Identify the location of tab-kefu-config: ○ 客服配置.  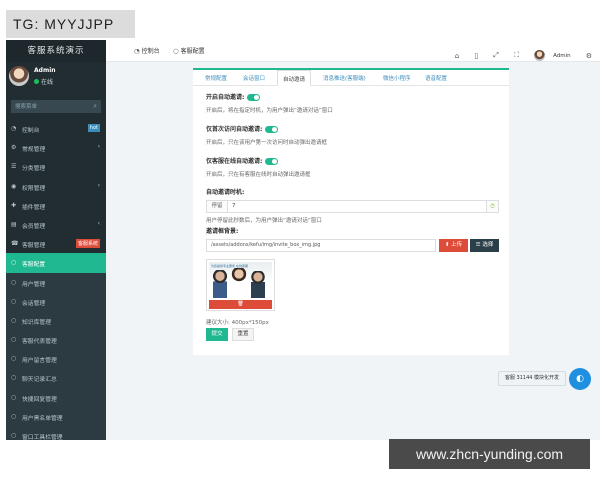
(189, 50).